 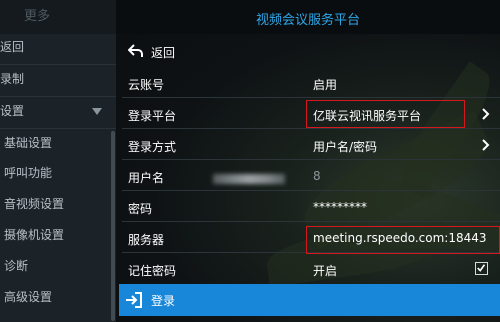 What do you see at coordinates (308, 83) in the screenshot?
I see `row-cloud-account: 云账号 启用` at bounding box center [308, 83].